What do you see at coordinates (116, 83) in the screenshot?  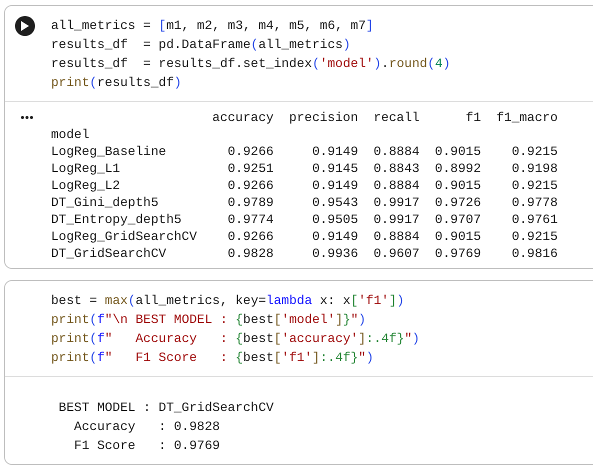 I see `code-line: print(results_df)` at bounding box center [116, 83].